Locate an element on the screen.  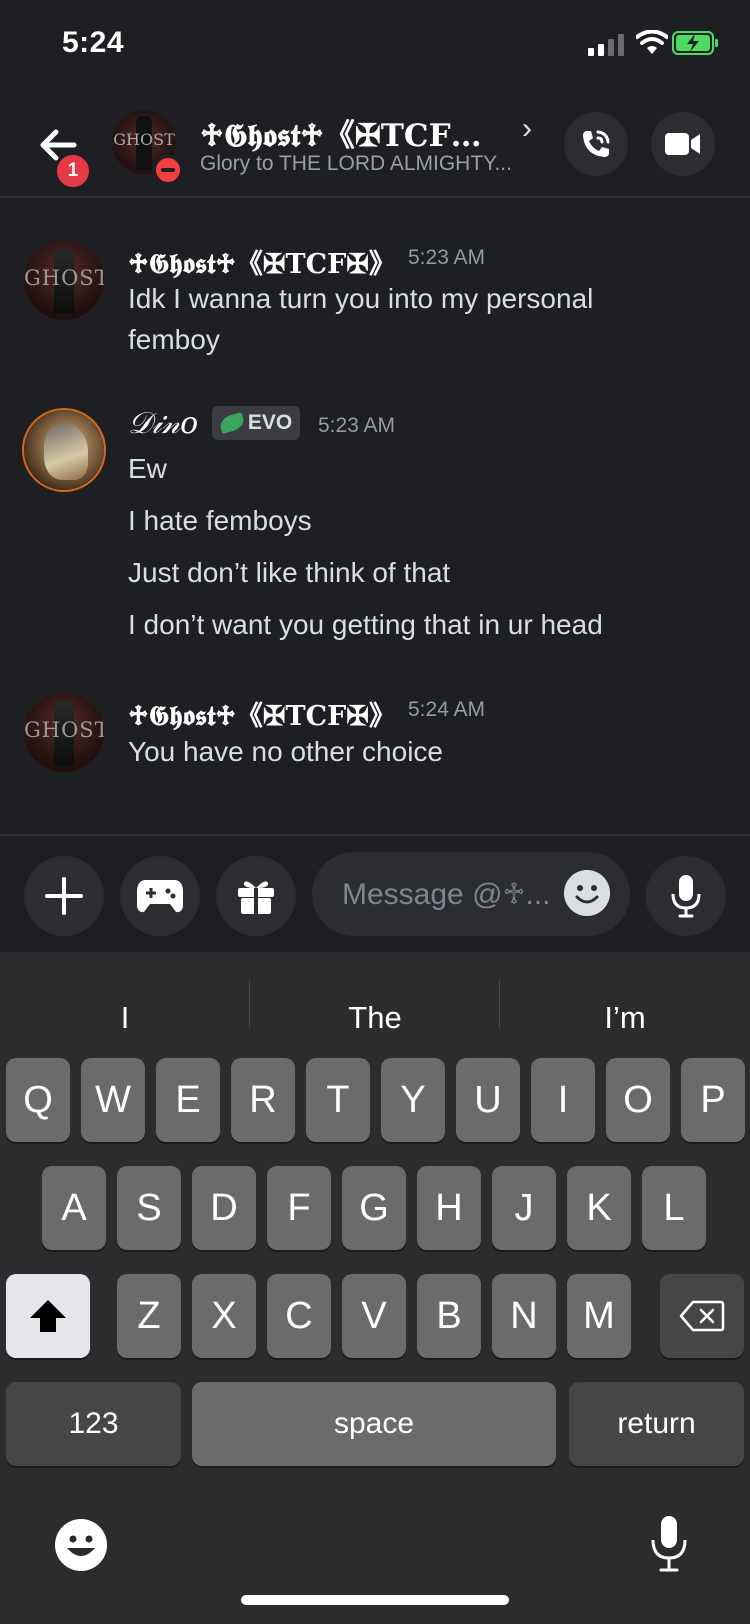
key: S is located at coordinates (149, 1208).